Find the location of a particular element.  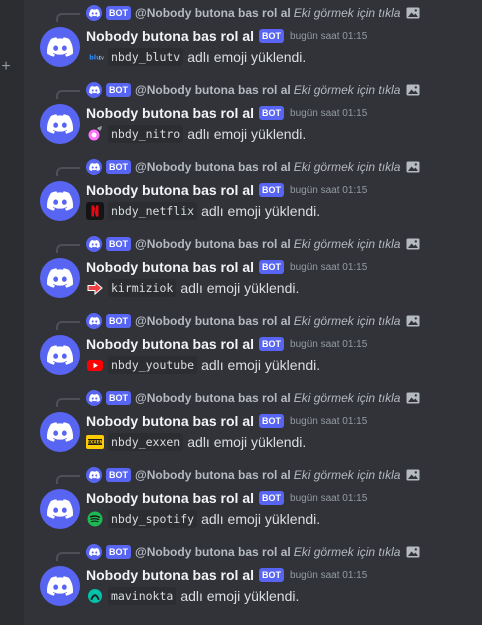

exxen-emoji-icon: EXXEN is located at coordinates (95, 442).